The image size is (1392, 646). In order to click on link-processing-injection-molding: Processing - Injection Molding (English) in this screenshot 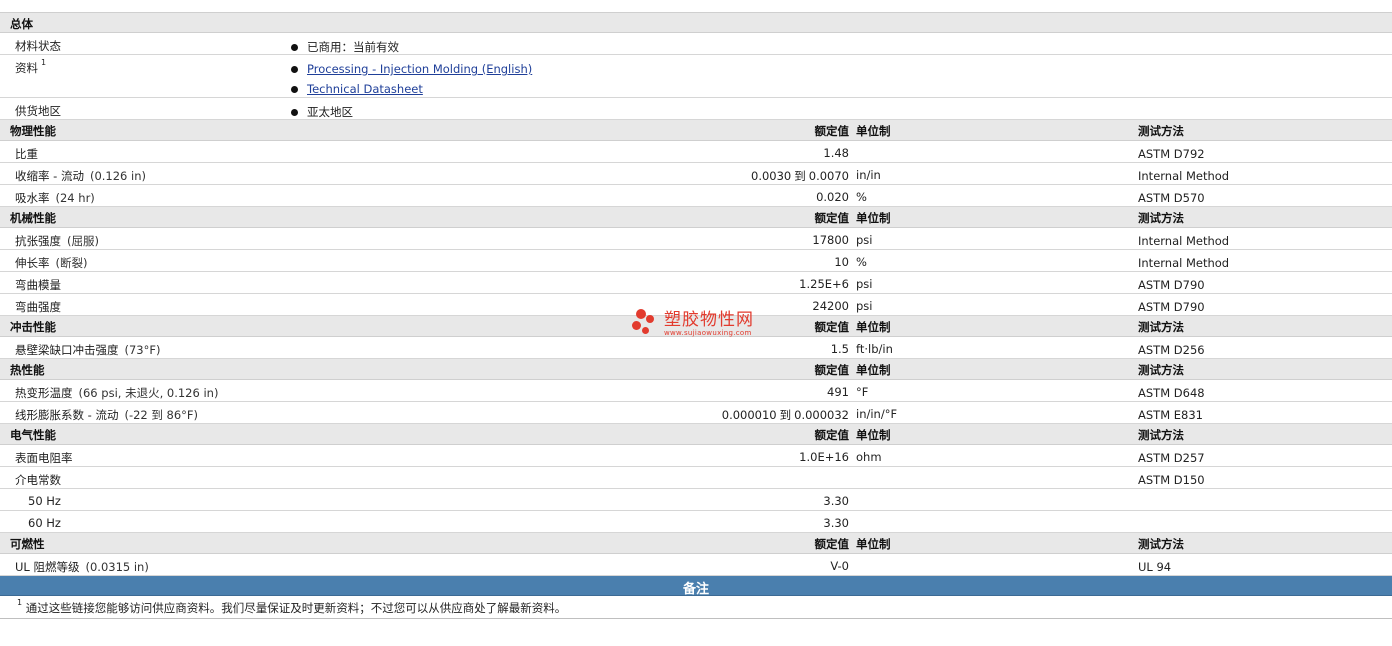, I will do `click(419, 69)`.